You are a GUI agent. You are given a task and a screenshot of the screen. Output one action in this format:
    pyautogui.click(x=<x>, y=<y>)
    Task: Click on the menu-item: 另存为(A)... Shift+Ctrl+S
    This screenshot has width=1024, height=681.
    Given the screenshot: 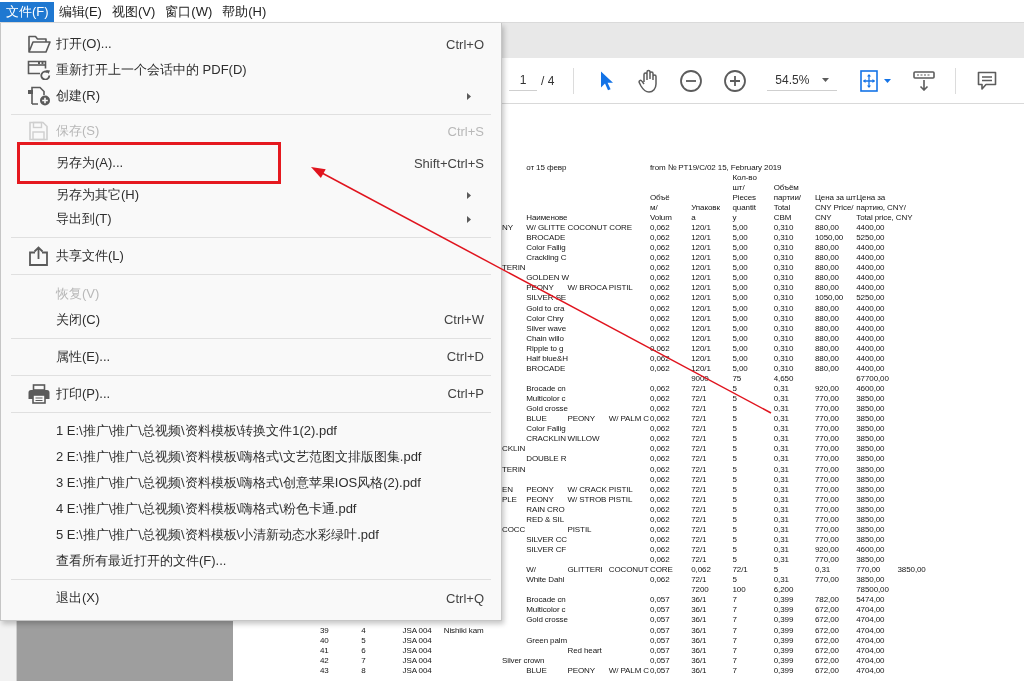 What is the action you would take?
    pyautogui.click(x=251, y=163)
    